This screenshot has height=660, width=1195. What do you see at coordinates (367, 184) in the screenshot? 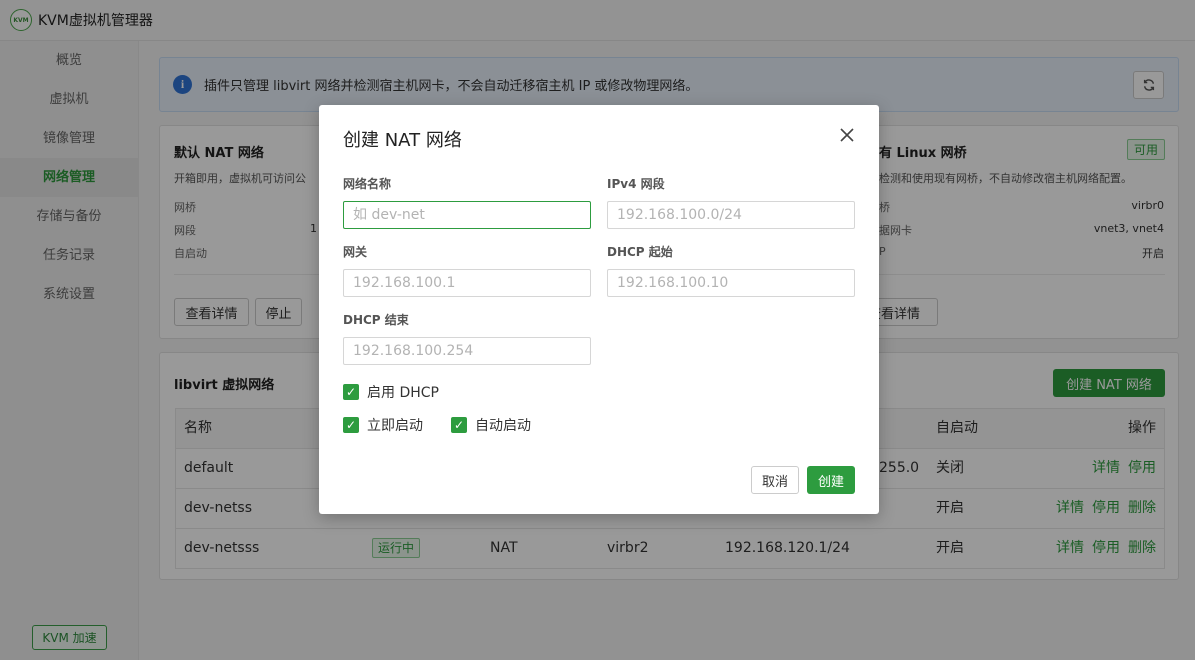
I see `network-name-label: 网络名称` at bounding box center [367, 184].